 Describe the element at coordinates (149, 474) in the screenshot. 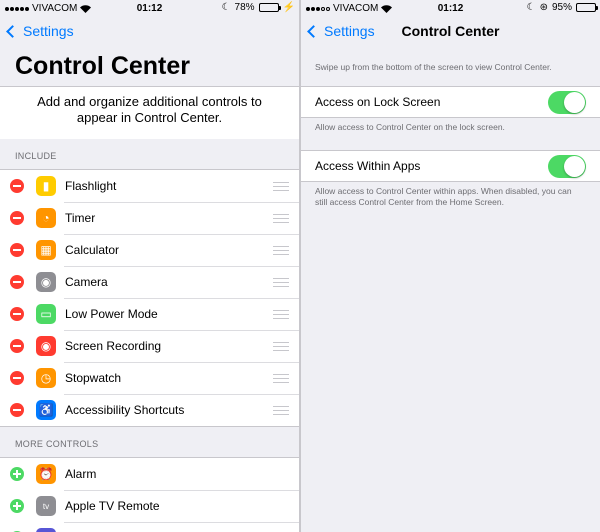

I see `list-item: ⏰ Alarm` at that location.